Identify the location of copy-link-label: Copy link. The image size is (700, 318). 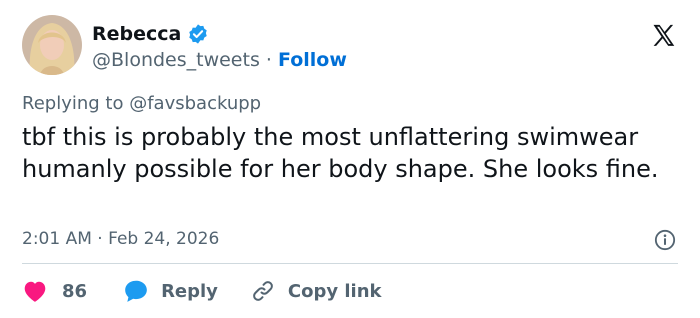
(334, 291).